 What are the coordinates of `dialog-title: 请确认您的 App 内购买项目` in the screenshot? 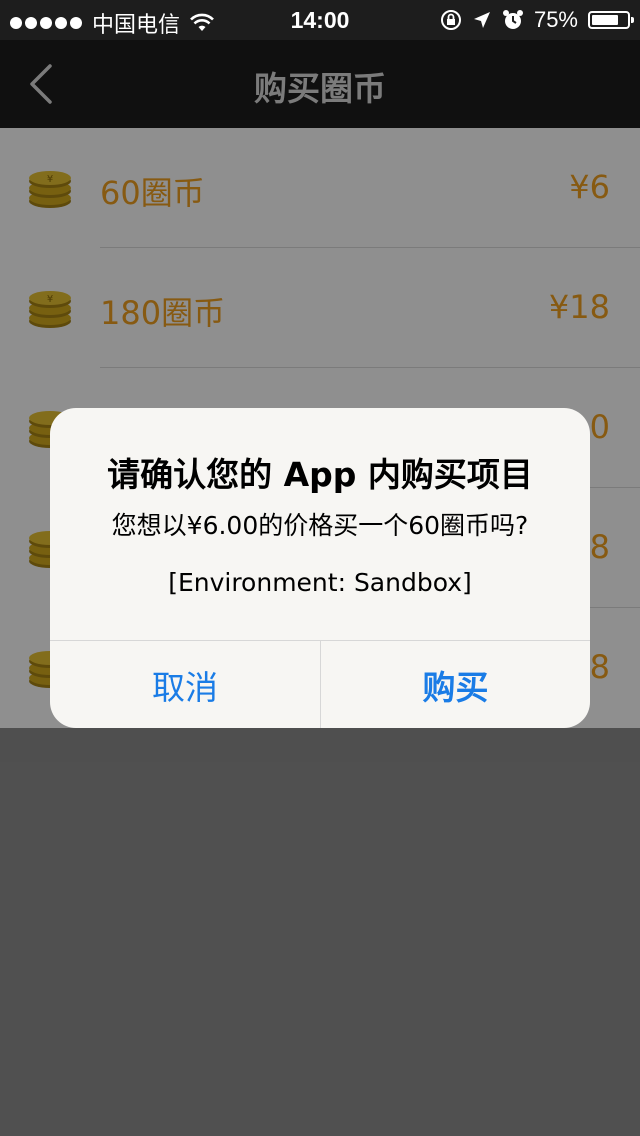 It's located at (320, 474).